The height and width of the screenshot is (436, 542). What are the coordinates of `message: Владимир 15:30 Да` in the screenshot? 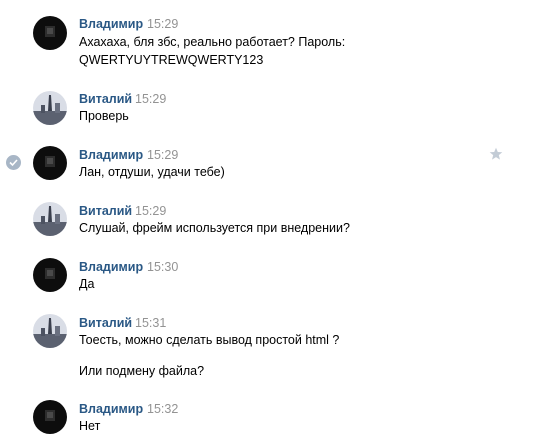 It's located at (271, 280).